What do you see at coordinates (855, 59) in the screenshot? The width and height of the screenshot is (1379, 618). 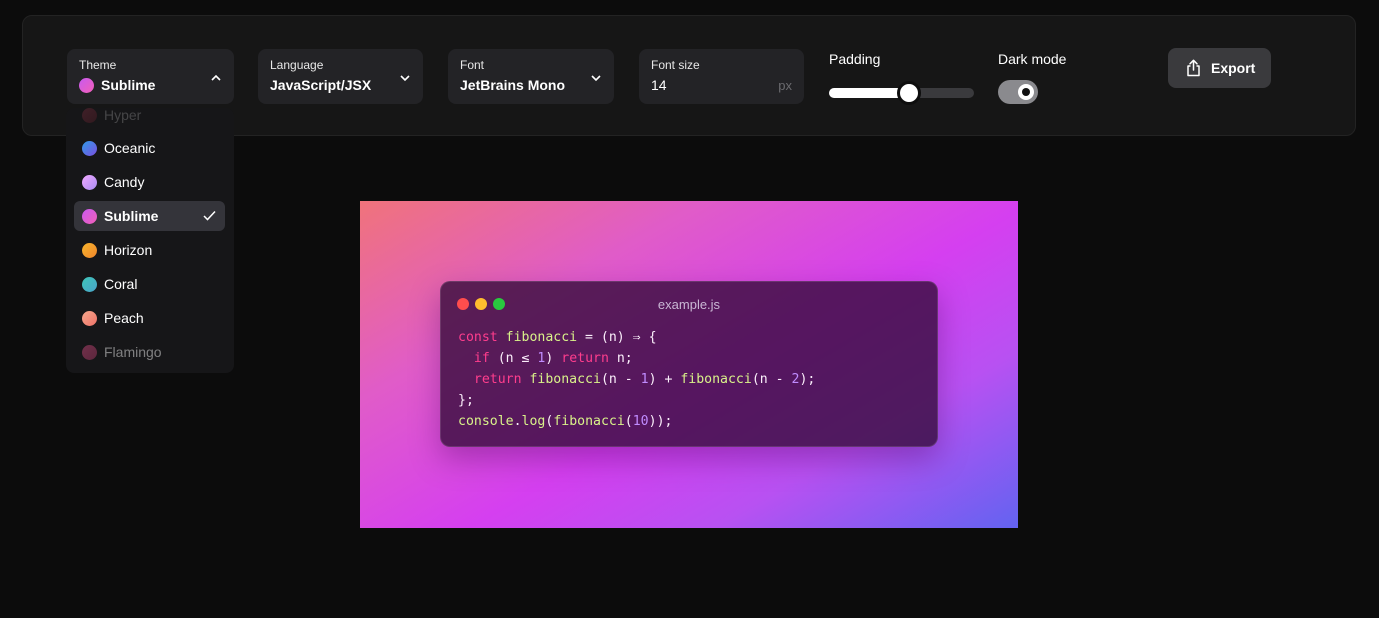 I see `padding-label: Padding` at bounding box center [855, 59].